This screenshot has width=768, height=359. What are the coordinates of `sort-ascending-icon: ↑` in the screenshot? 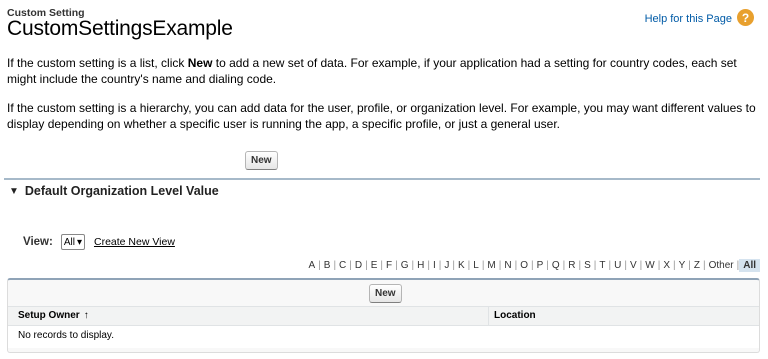 It's located at (86, 315).